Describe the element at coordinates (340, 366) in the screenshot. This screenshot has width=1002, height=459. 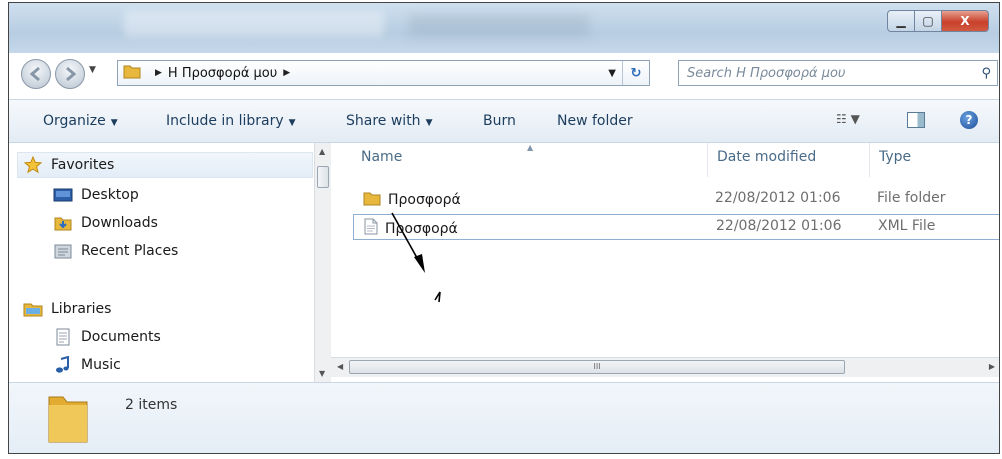
I see `scroll-left-icon: ◀` at that location.